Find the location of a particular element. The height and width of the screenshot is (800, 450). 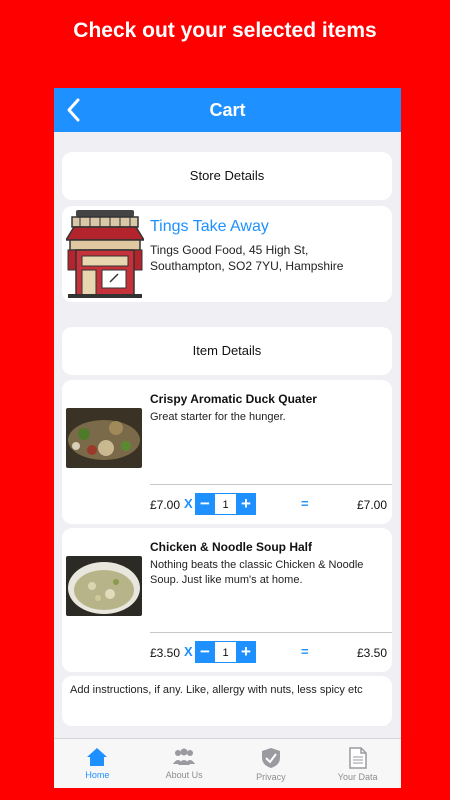

tab-home: Home is located at coordinates (97, 763).